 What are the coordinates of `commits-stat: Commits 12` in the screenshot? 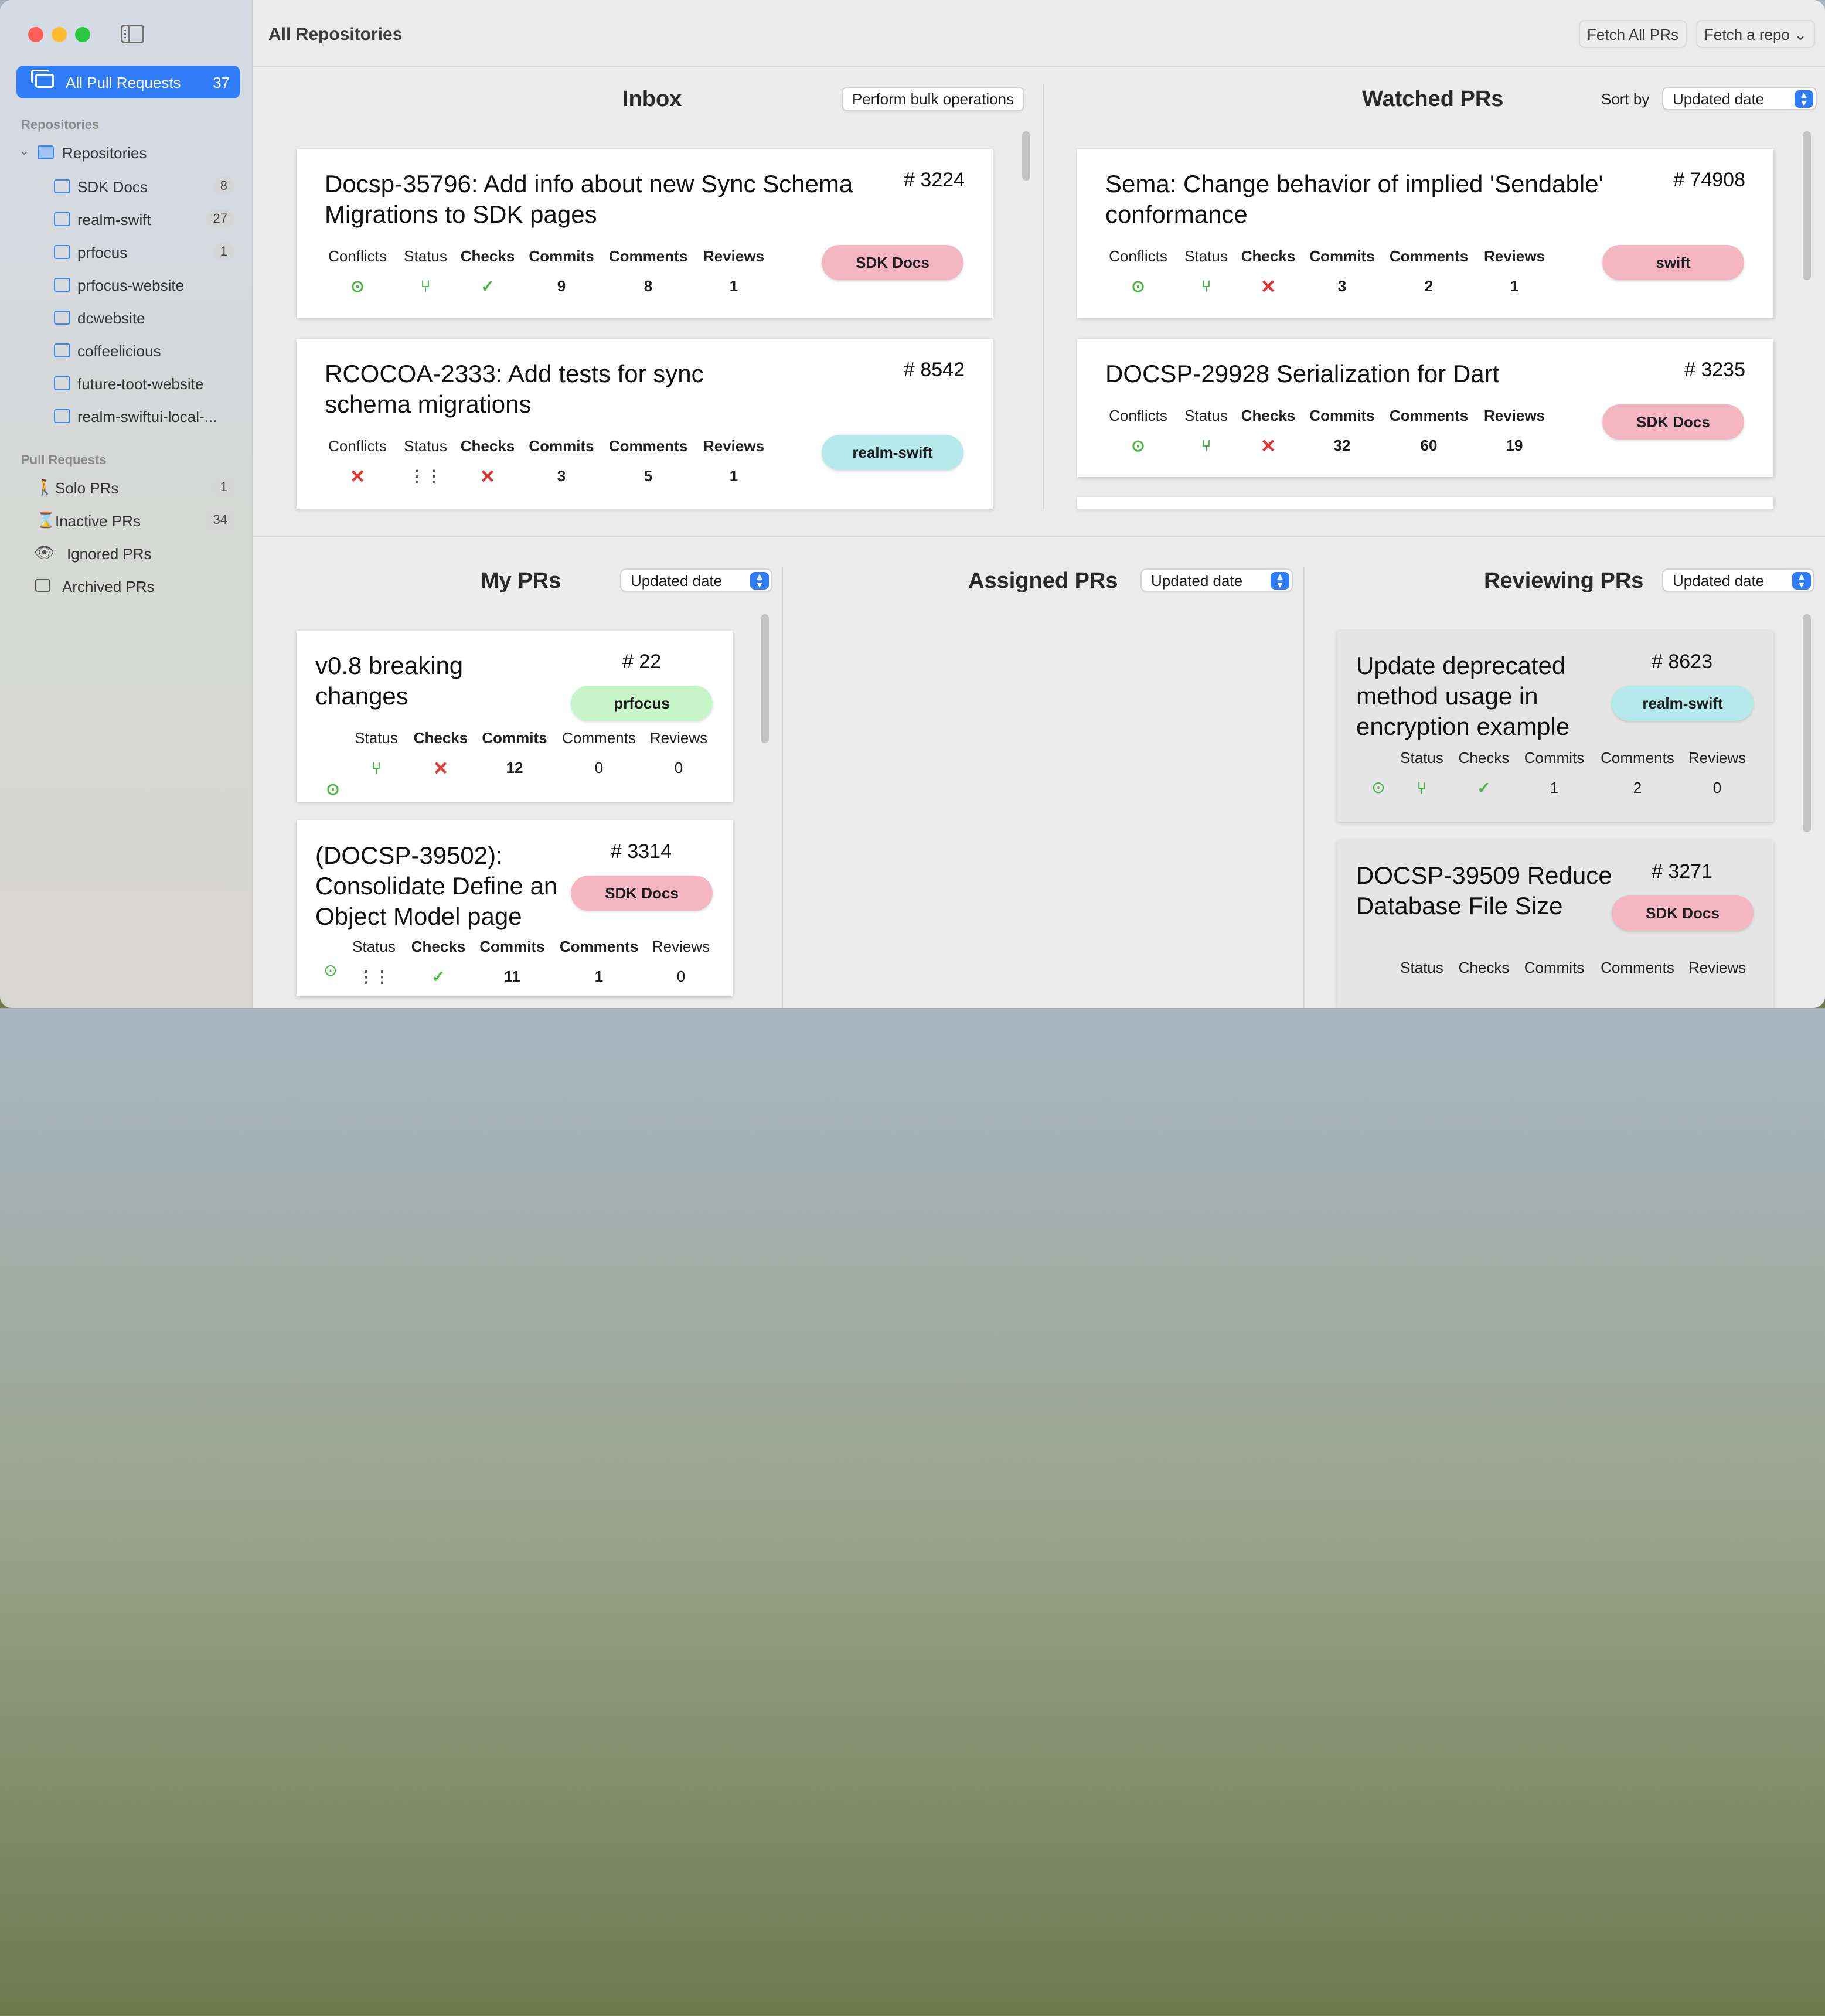 It's located at (514, 754).